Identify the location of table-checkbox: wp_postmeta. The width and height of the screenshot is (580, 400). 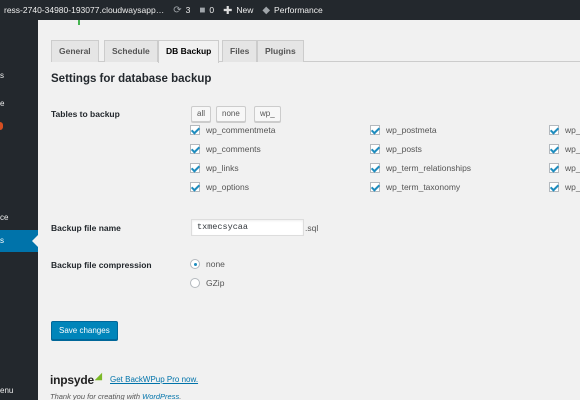
(403, 130).